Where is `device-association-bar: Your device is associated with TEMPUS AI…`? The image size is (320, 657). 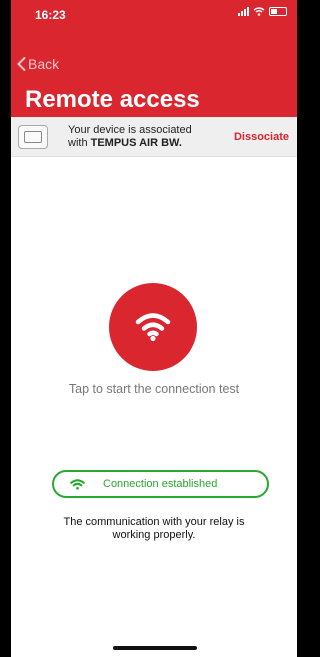 device-association-bar: Your device is associated with TEMPUS AI… is located at coordinates (154, 137).